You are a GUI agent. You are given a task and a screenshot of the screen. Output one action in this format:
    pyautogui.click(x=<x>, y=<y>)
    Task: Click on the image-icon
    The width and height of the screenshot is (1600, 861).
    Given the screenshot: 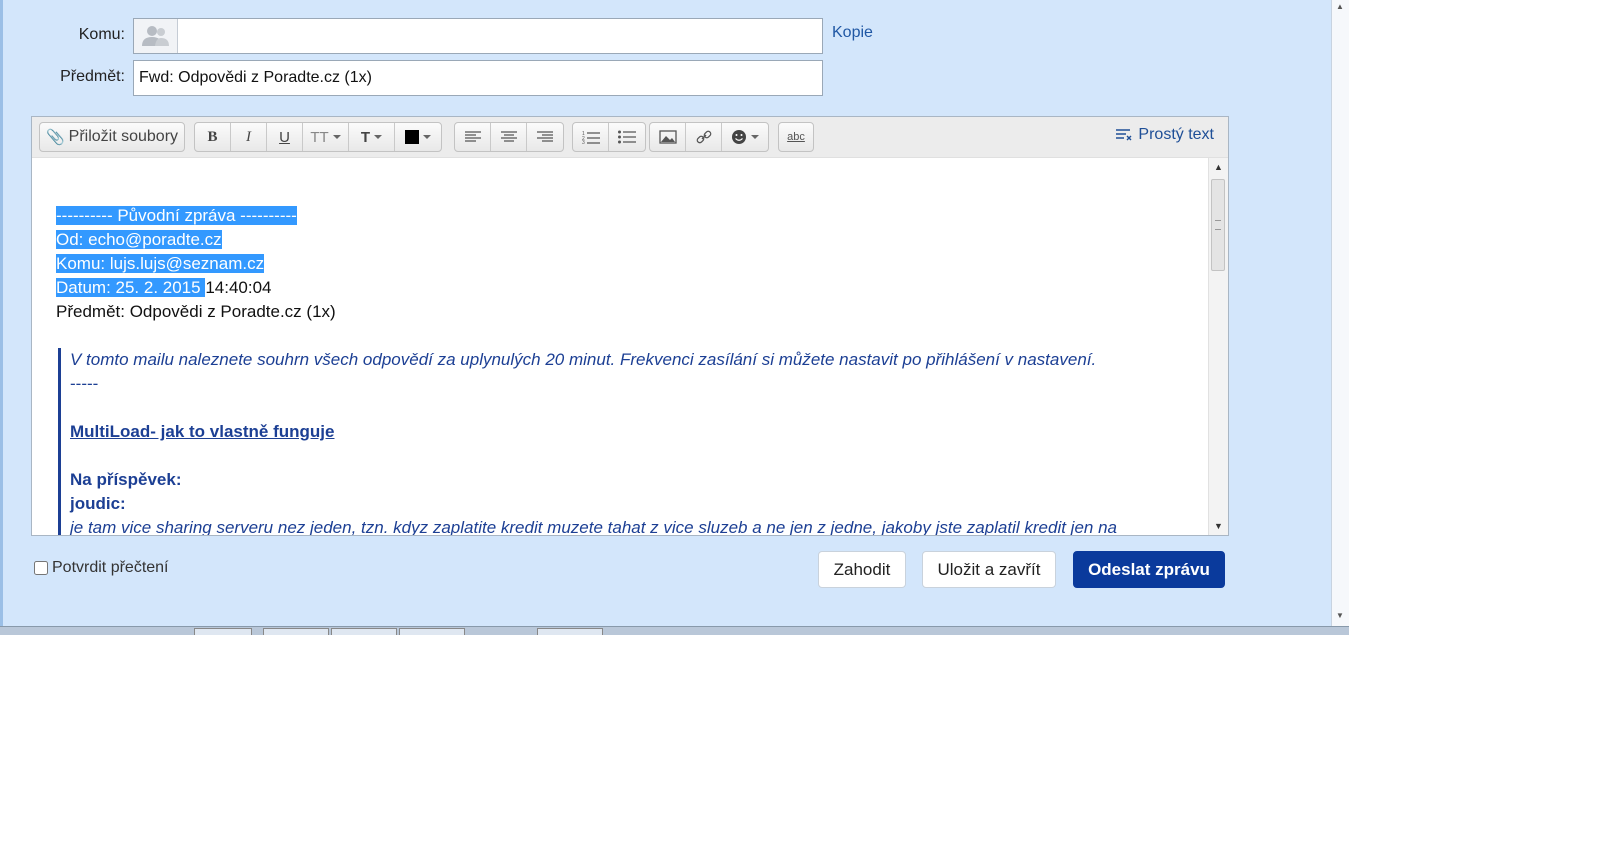 What is the action you would take?
    pyautogui.click(x=667, y=137)
    